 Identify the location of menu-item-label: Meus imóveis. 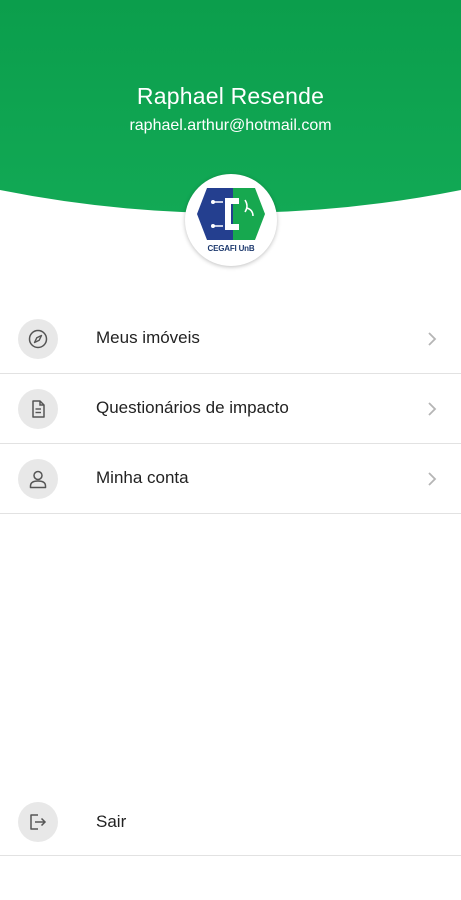
(148, 337).